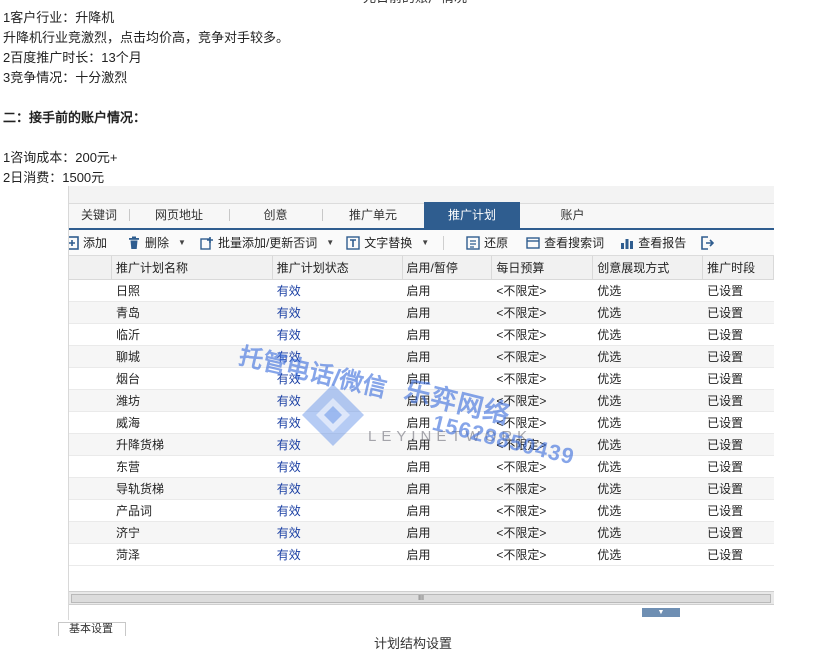 The width and height of the screenshot is (826, 656). Describe the element at coordinates (72, 57) in the screenshot. I see `article-line: 2百度推广时长：13个月` at that location.